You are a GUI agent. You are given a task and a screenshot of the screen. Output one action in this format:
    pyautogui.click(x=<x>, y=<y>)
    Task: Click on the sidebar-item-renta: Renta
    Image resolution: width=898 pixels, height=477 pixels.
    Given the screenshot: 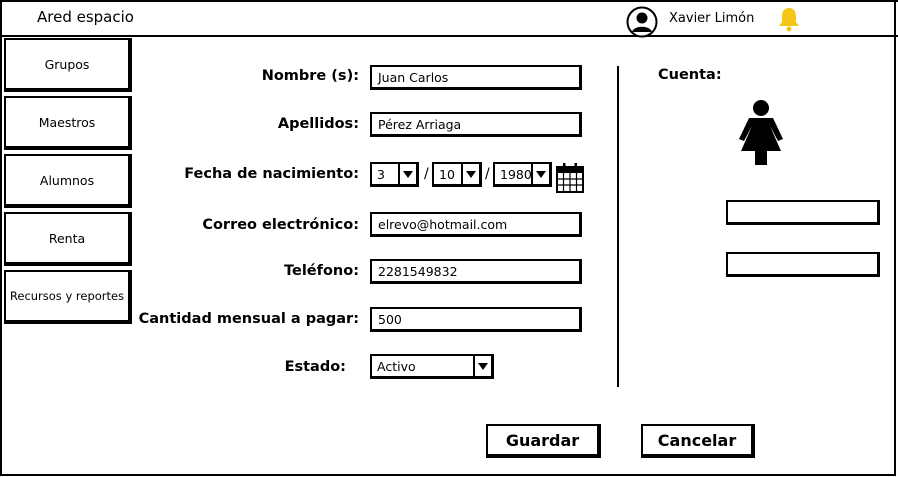 What is the action you would take?
    pyautogui.click(x=68, y=239)
    